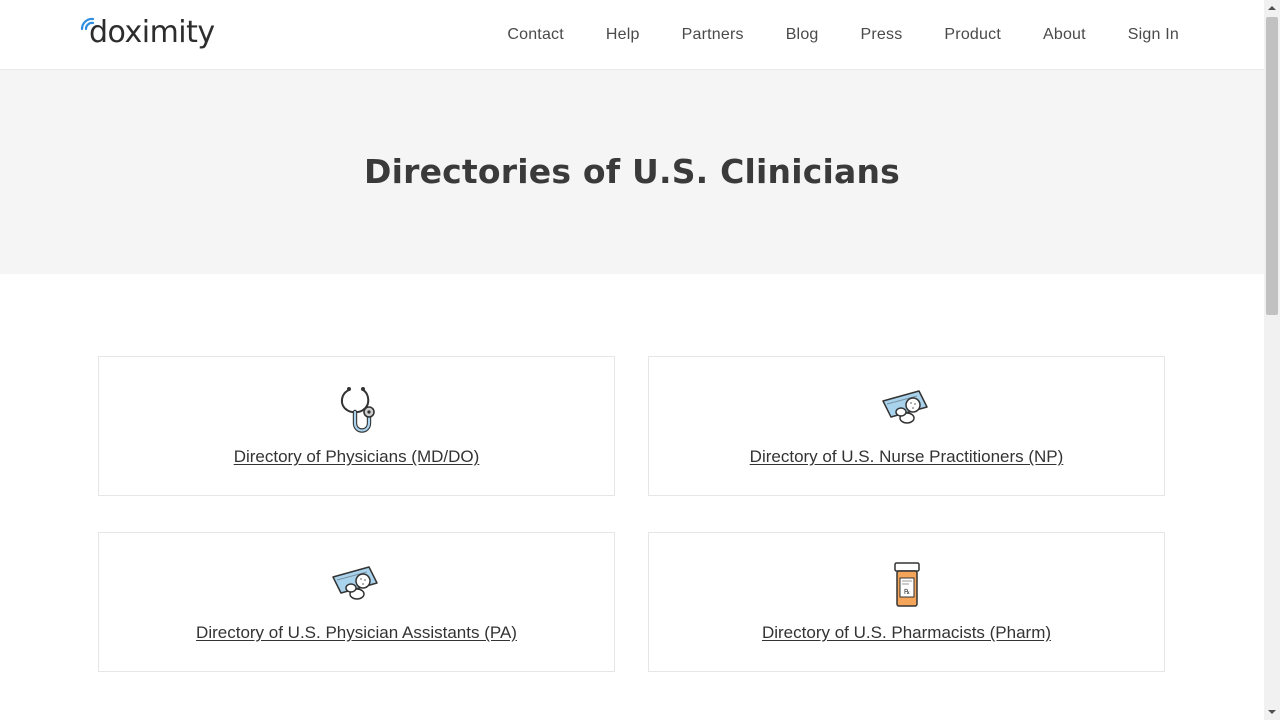  What do you see at coordinates (1272, 166) in the screenshot?
I see `scrollbar-thumb` at bounding box center [1272, 166].